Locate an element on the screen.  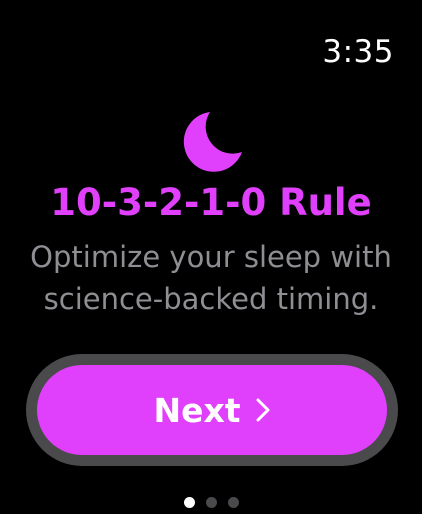
subtitle-line-1: Optimize your sleep with is located at coordinates (211, 257).